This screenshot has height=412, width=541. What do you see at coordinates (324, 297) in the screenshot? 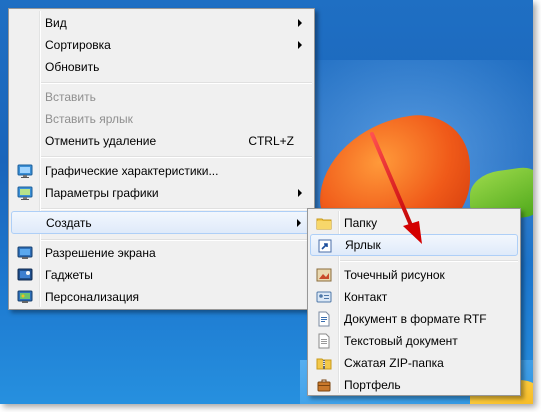
I see `contact-icon` at bounding box center [324, 297].